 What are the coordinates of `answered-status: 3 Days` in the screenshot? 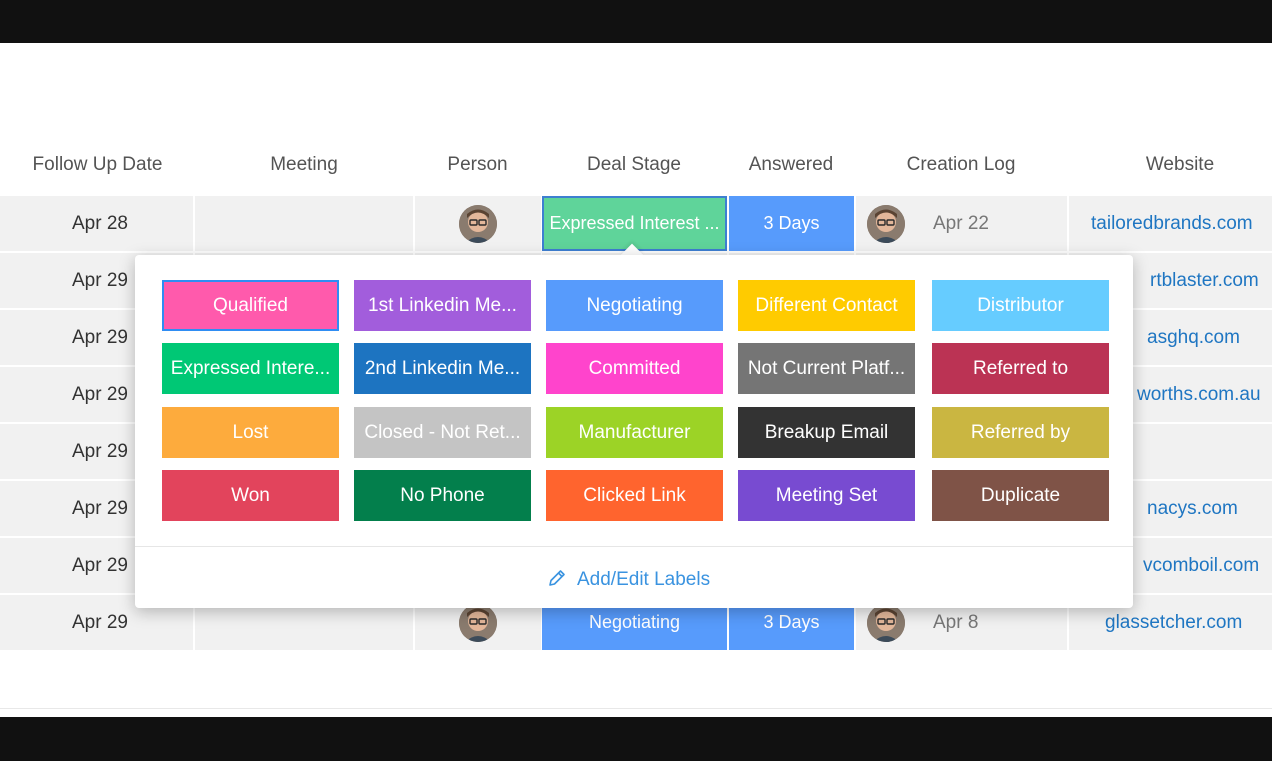 It's located at (791, 223).